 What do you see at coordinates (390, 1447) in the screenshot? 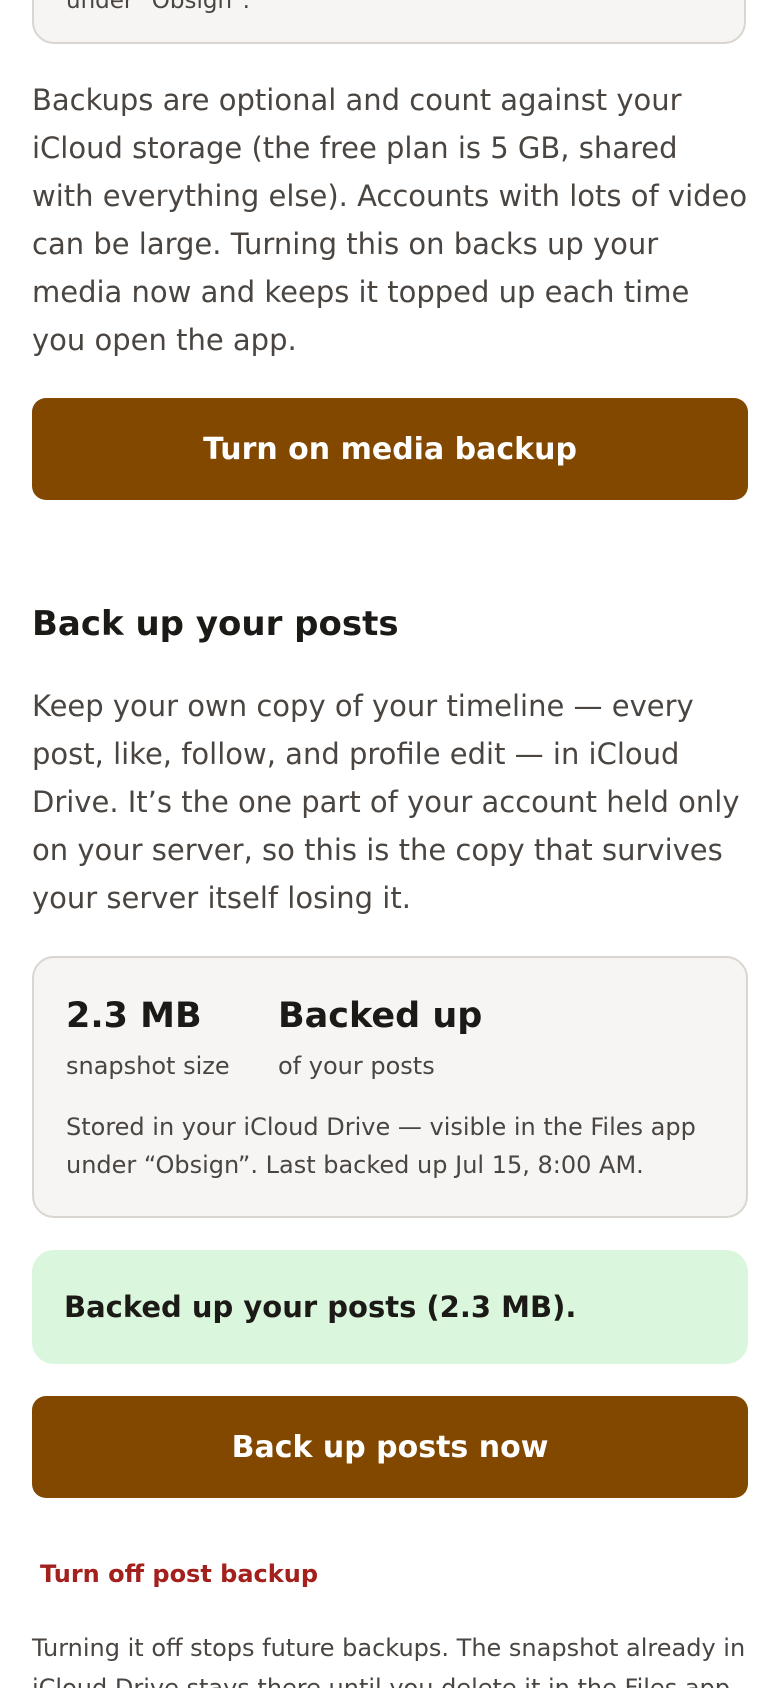
I see `back-up-posts-now-button: Back up posts now` at bounding box center [390, 1447].